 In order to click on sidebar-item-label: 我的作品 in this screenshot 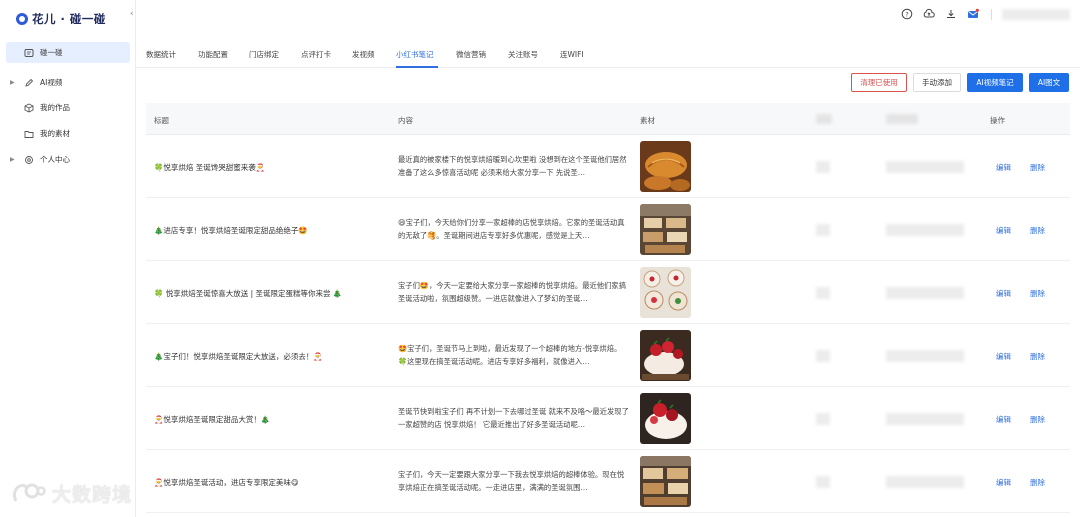, I will do `click(55, 107)`.